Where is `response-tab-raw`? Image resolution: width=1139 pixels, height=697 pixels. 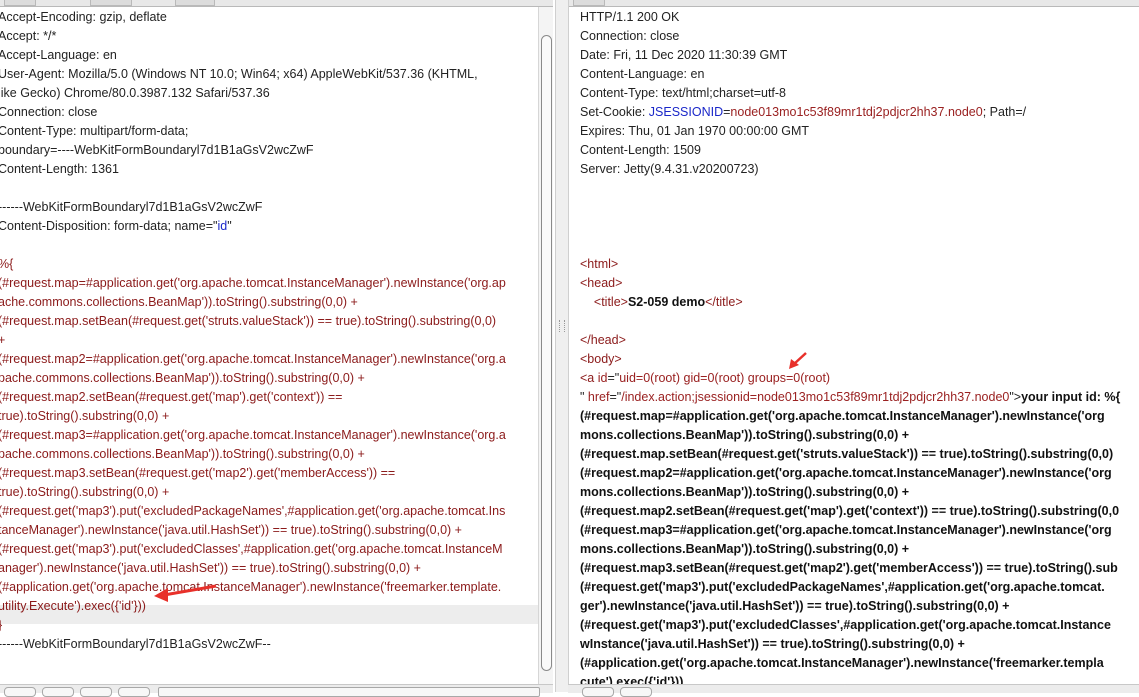 response-tab-raw is located at coordinates (589, 3).